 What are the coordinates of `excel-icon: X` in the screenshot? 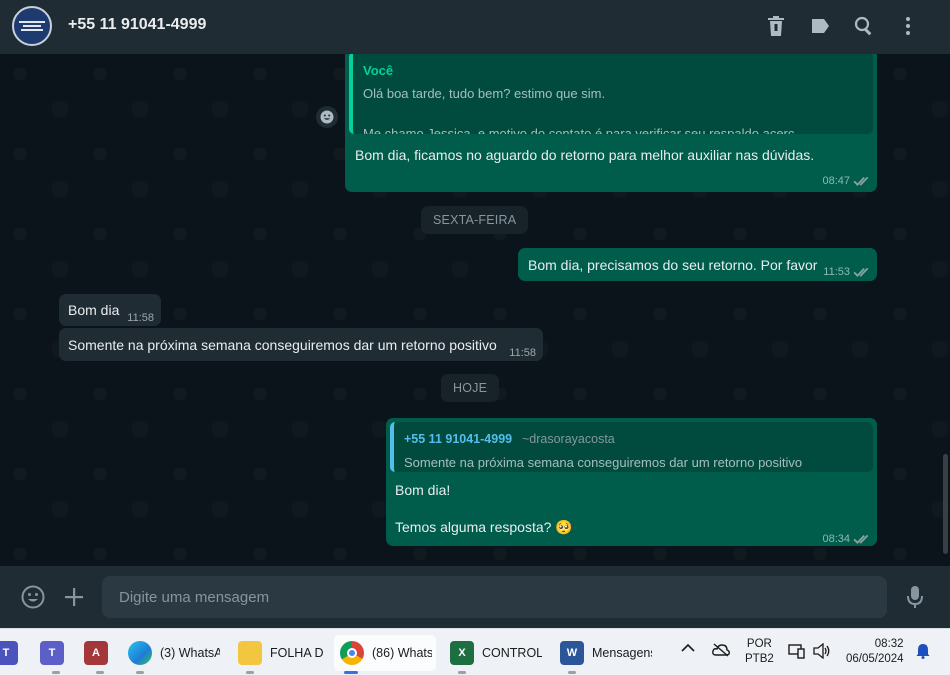 It's located at (462, 653).